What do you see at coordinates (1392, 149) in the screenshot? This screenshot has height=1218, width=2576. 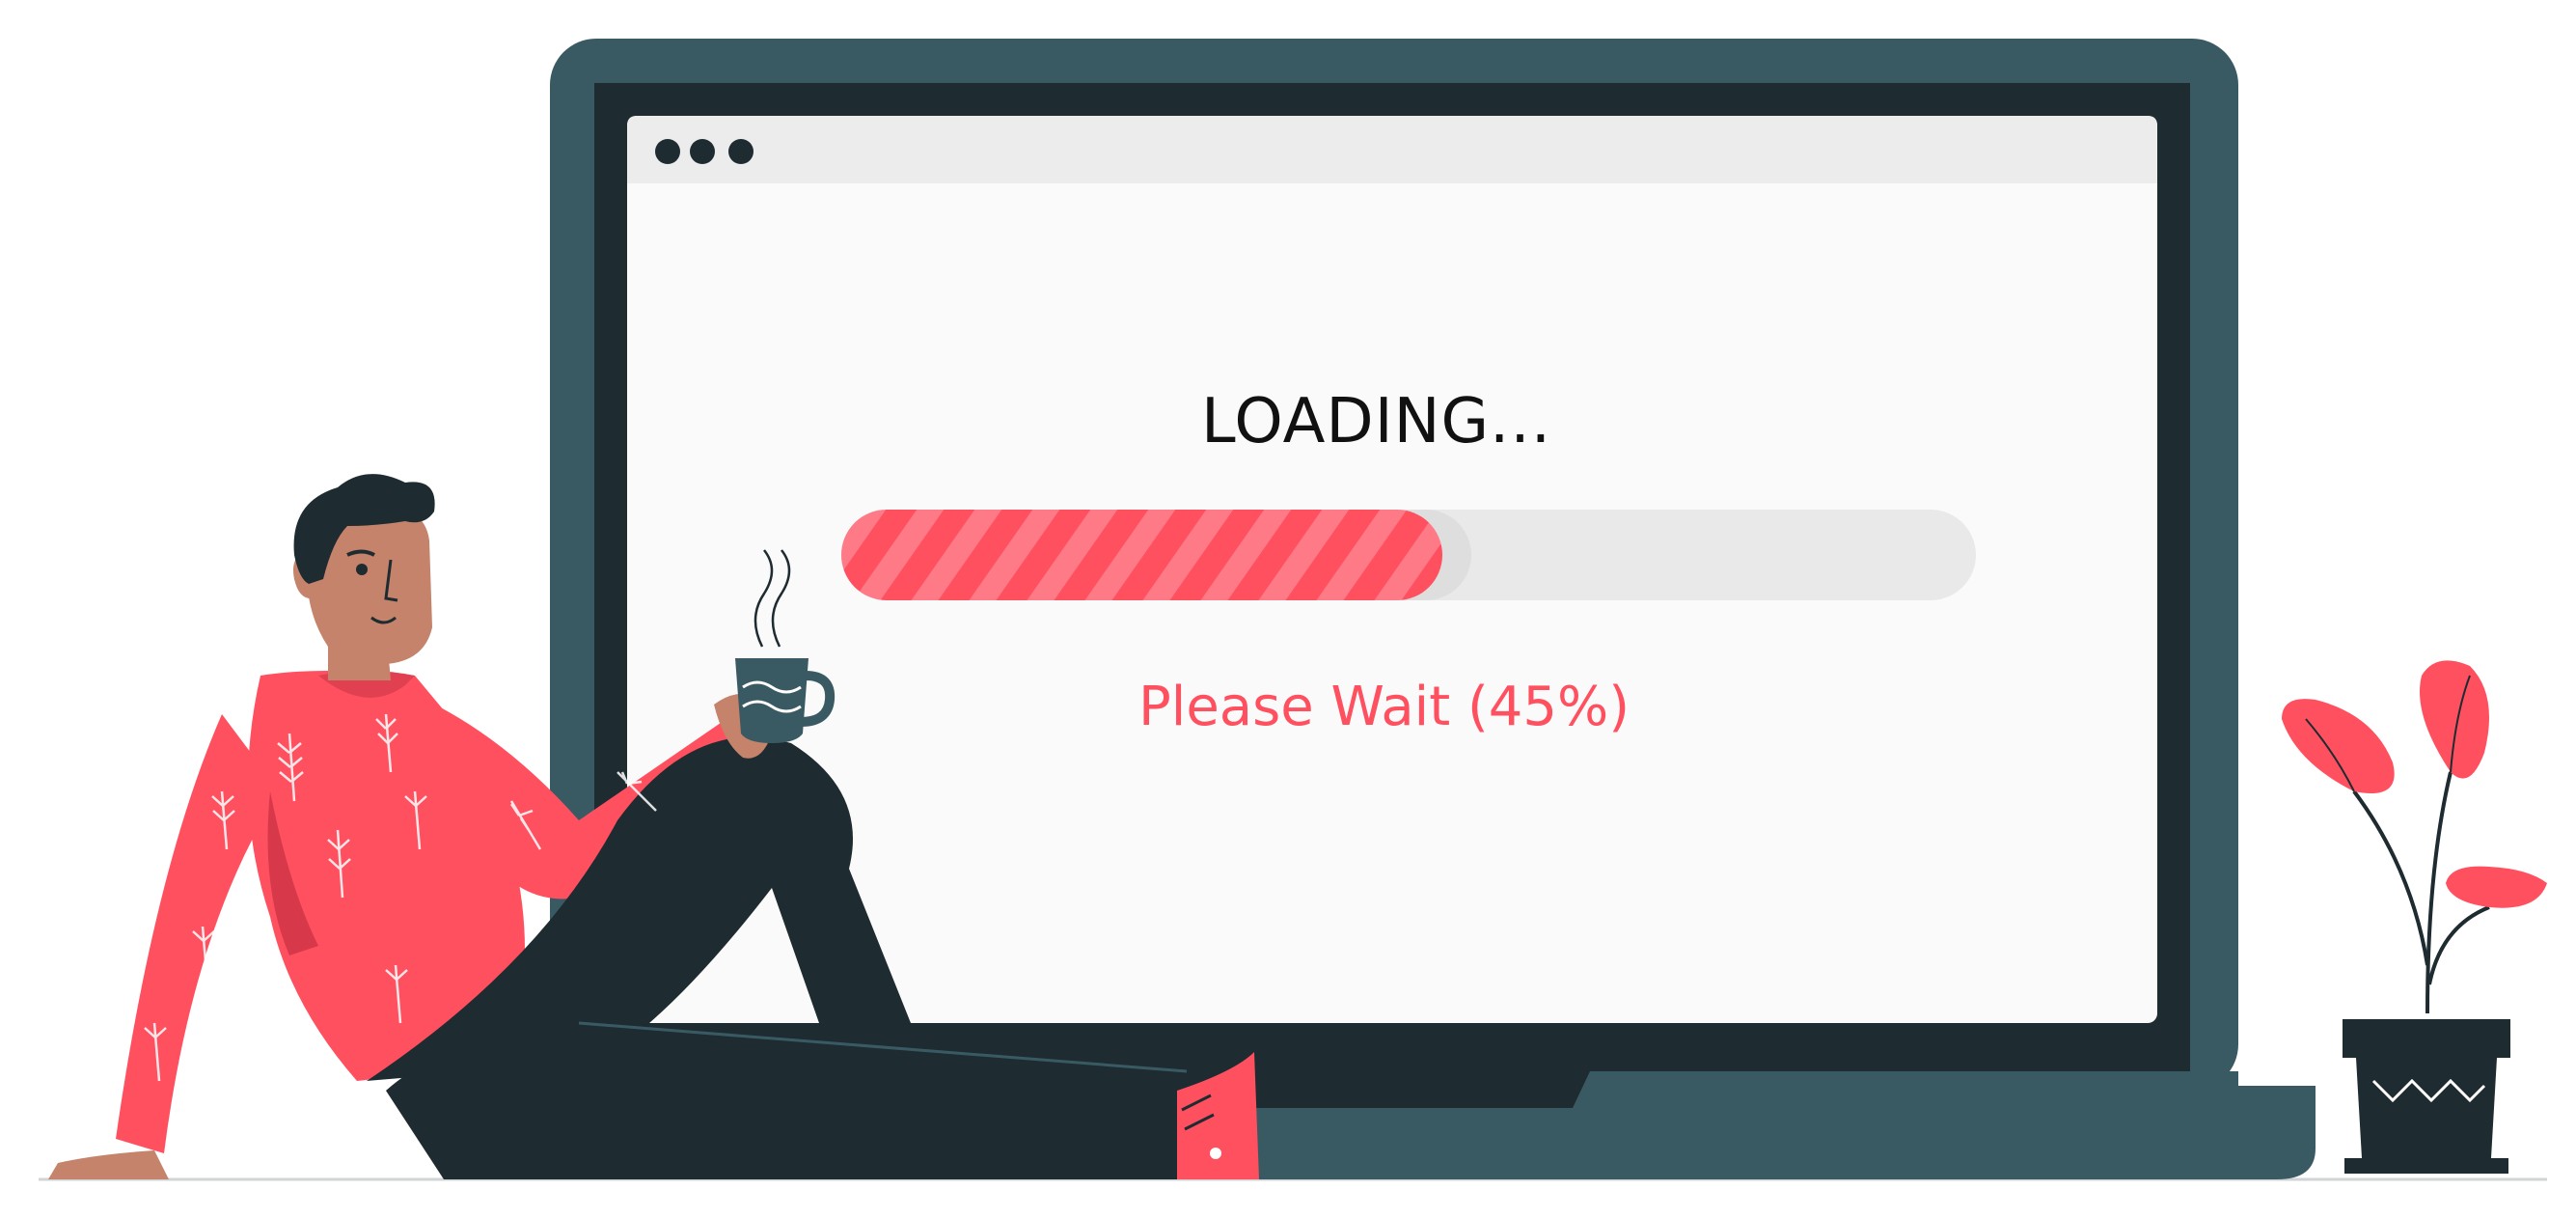 I see `browser-titlebar` at bounding box center [1392, 149].